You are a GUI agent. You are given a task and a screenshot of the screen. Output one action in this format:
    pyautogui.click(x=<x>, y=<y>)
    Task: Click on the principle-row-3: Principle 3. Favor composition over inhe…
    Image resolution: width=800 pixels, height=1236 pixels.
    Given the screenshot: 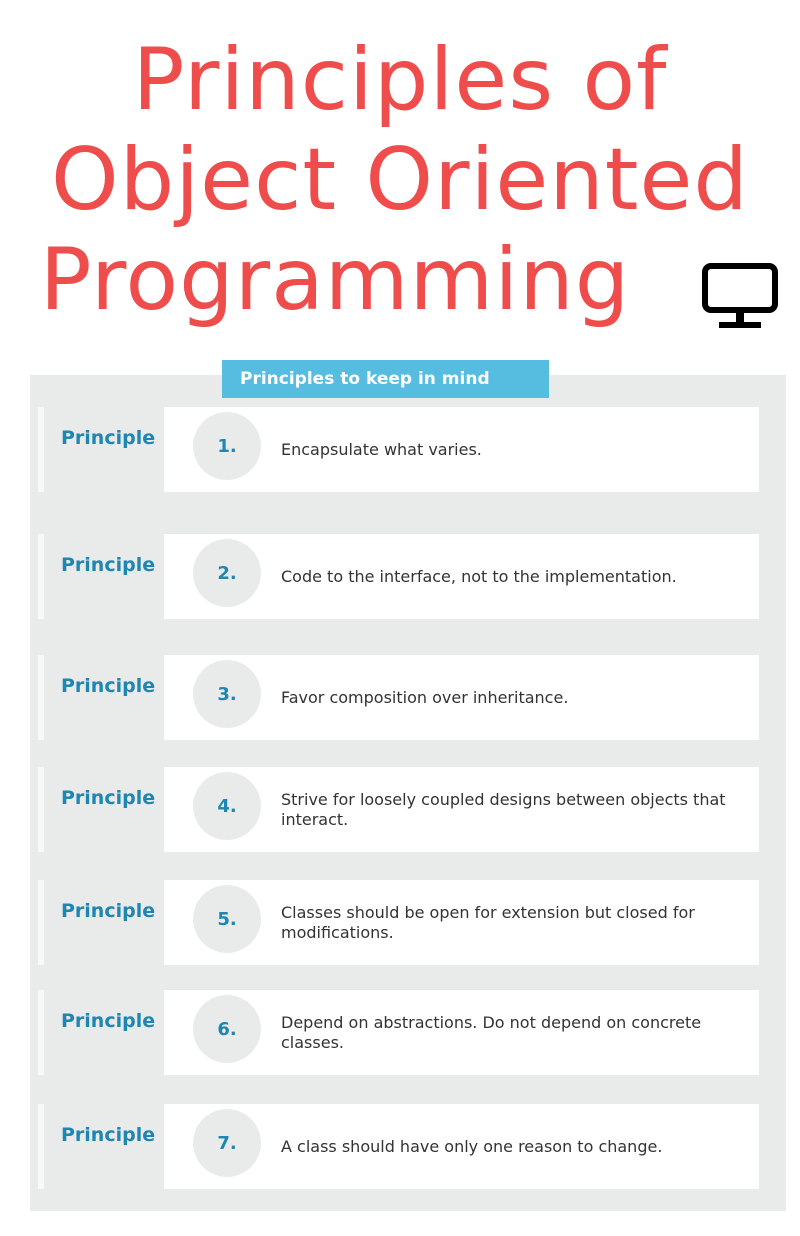 What is the action you would take?
    pyautogui.click(x=400, y=697)
    